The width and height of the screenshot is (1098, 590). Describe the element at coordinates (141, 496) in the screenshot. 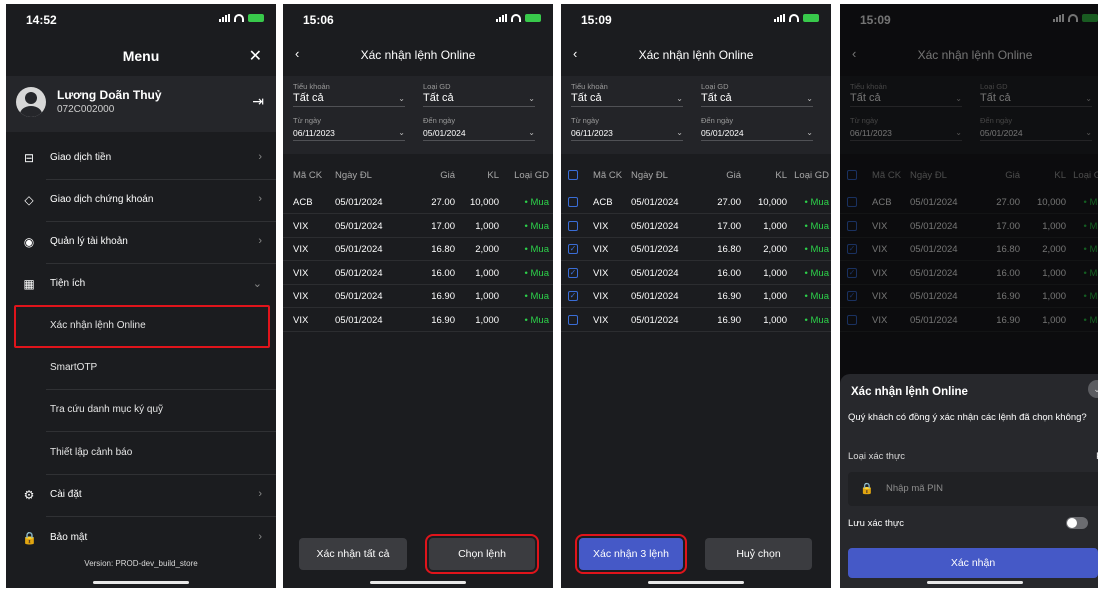

I see `menu-item-settings: ⚙ Cài đặt ›` at that location.